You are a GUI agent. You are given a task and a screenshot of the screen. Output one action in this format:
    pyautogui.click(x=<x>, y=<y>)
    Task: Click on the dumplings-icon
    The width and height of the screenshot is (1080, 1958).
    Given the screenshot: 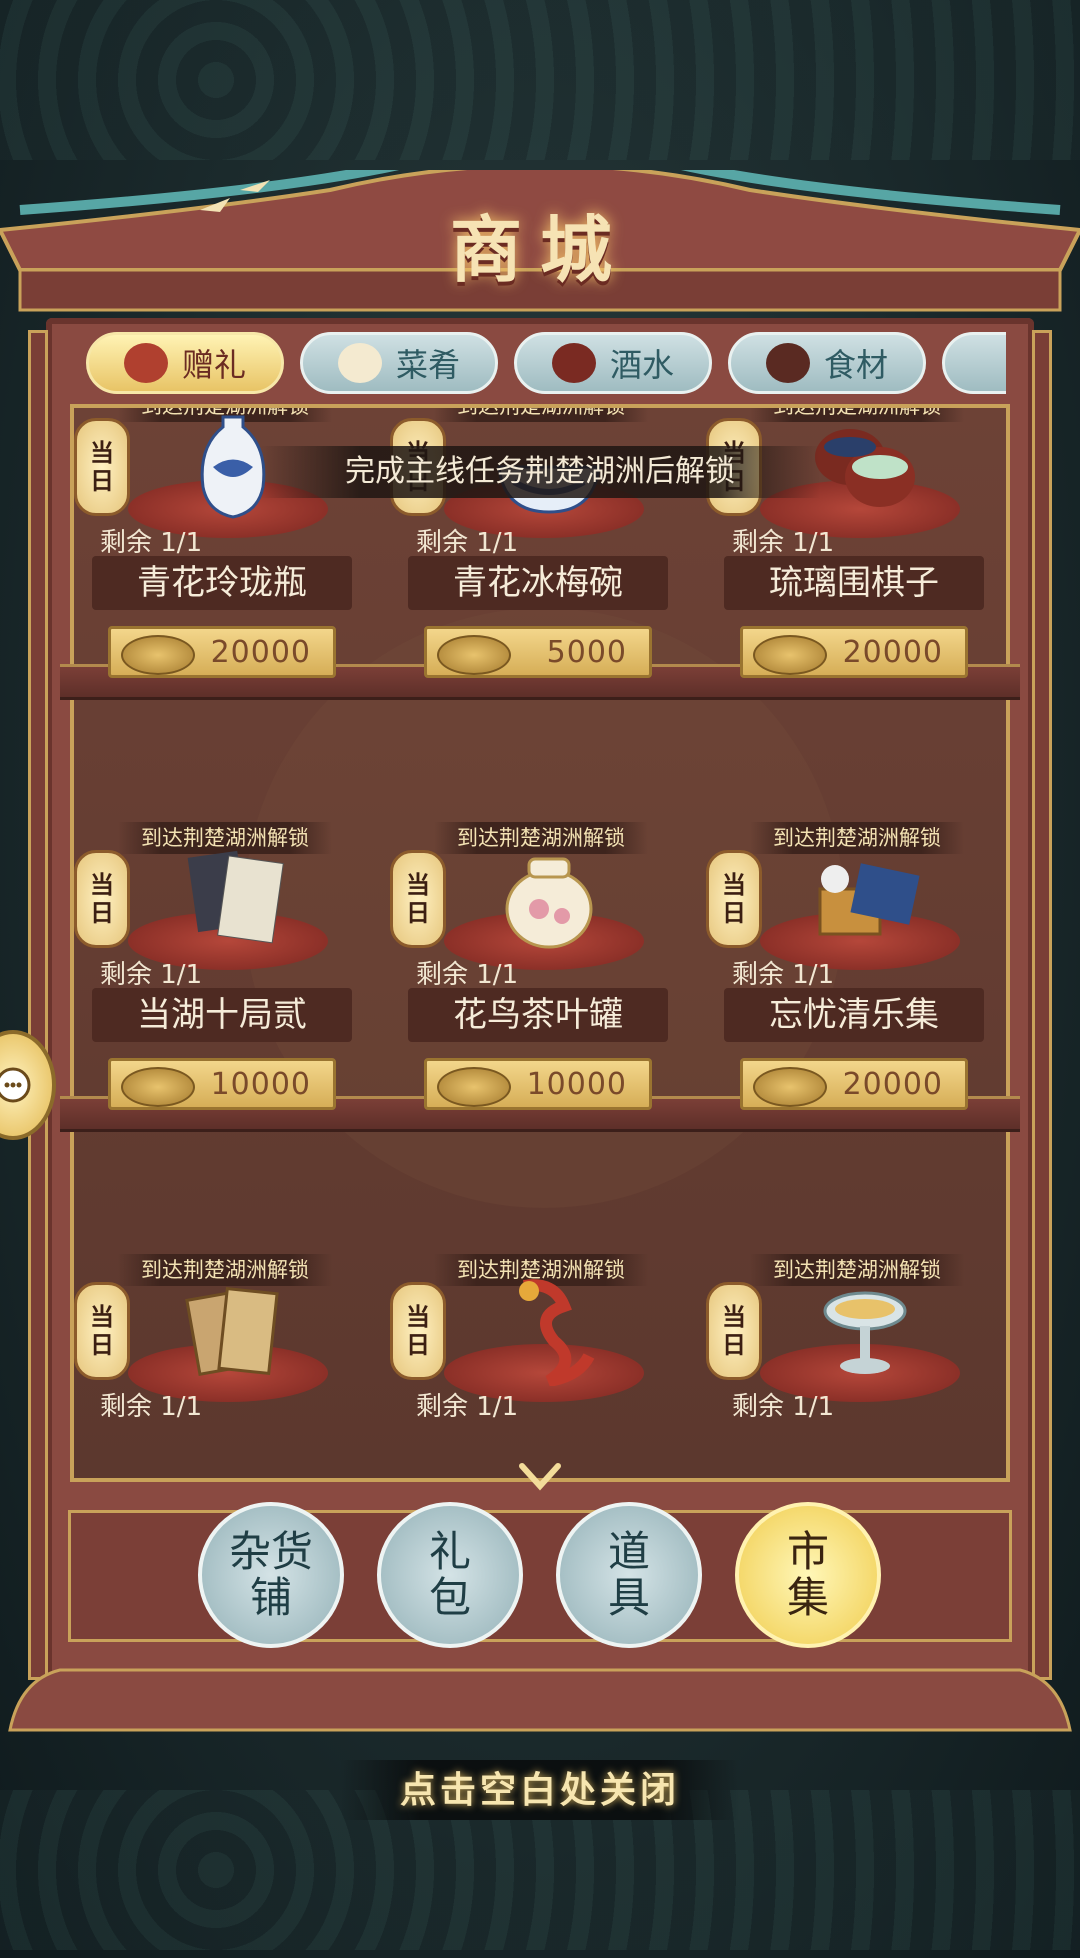 What is the action you would take?
    pyautogui.click(x=359, y=363)
    